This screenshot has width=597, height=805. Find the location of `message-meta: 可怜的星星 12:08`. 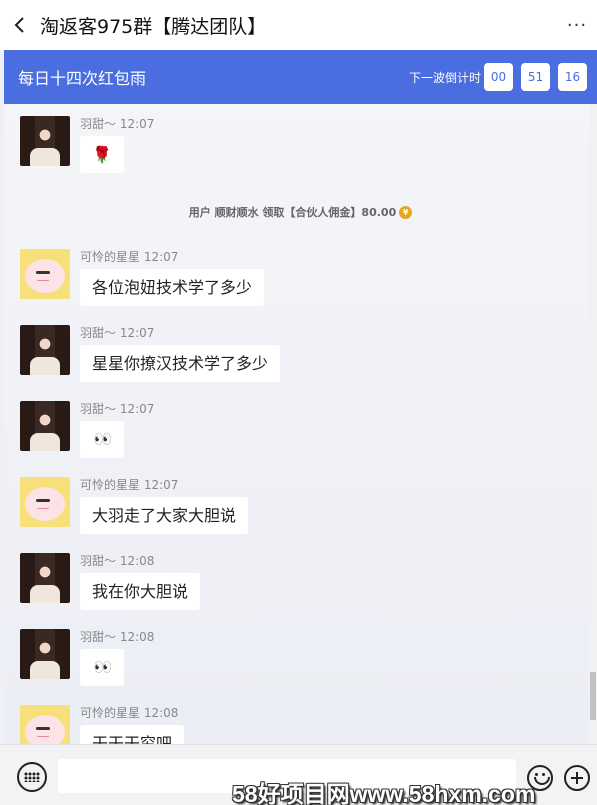

message-meta: 可怜的星星 12:08 is located at coordinates (132, 714).